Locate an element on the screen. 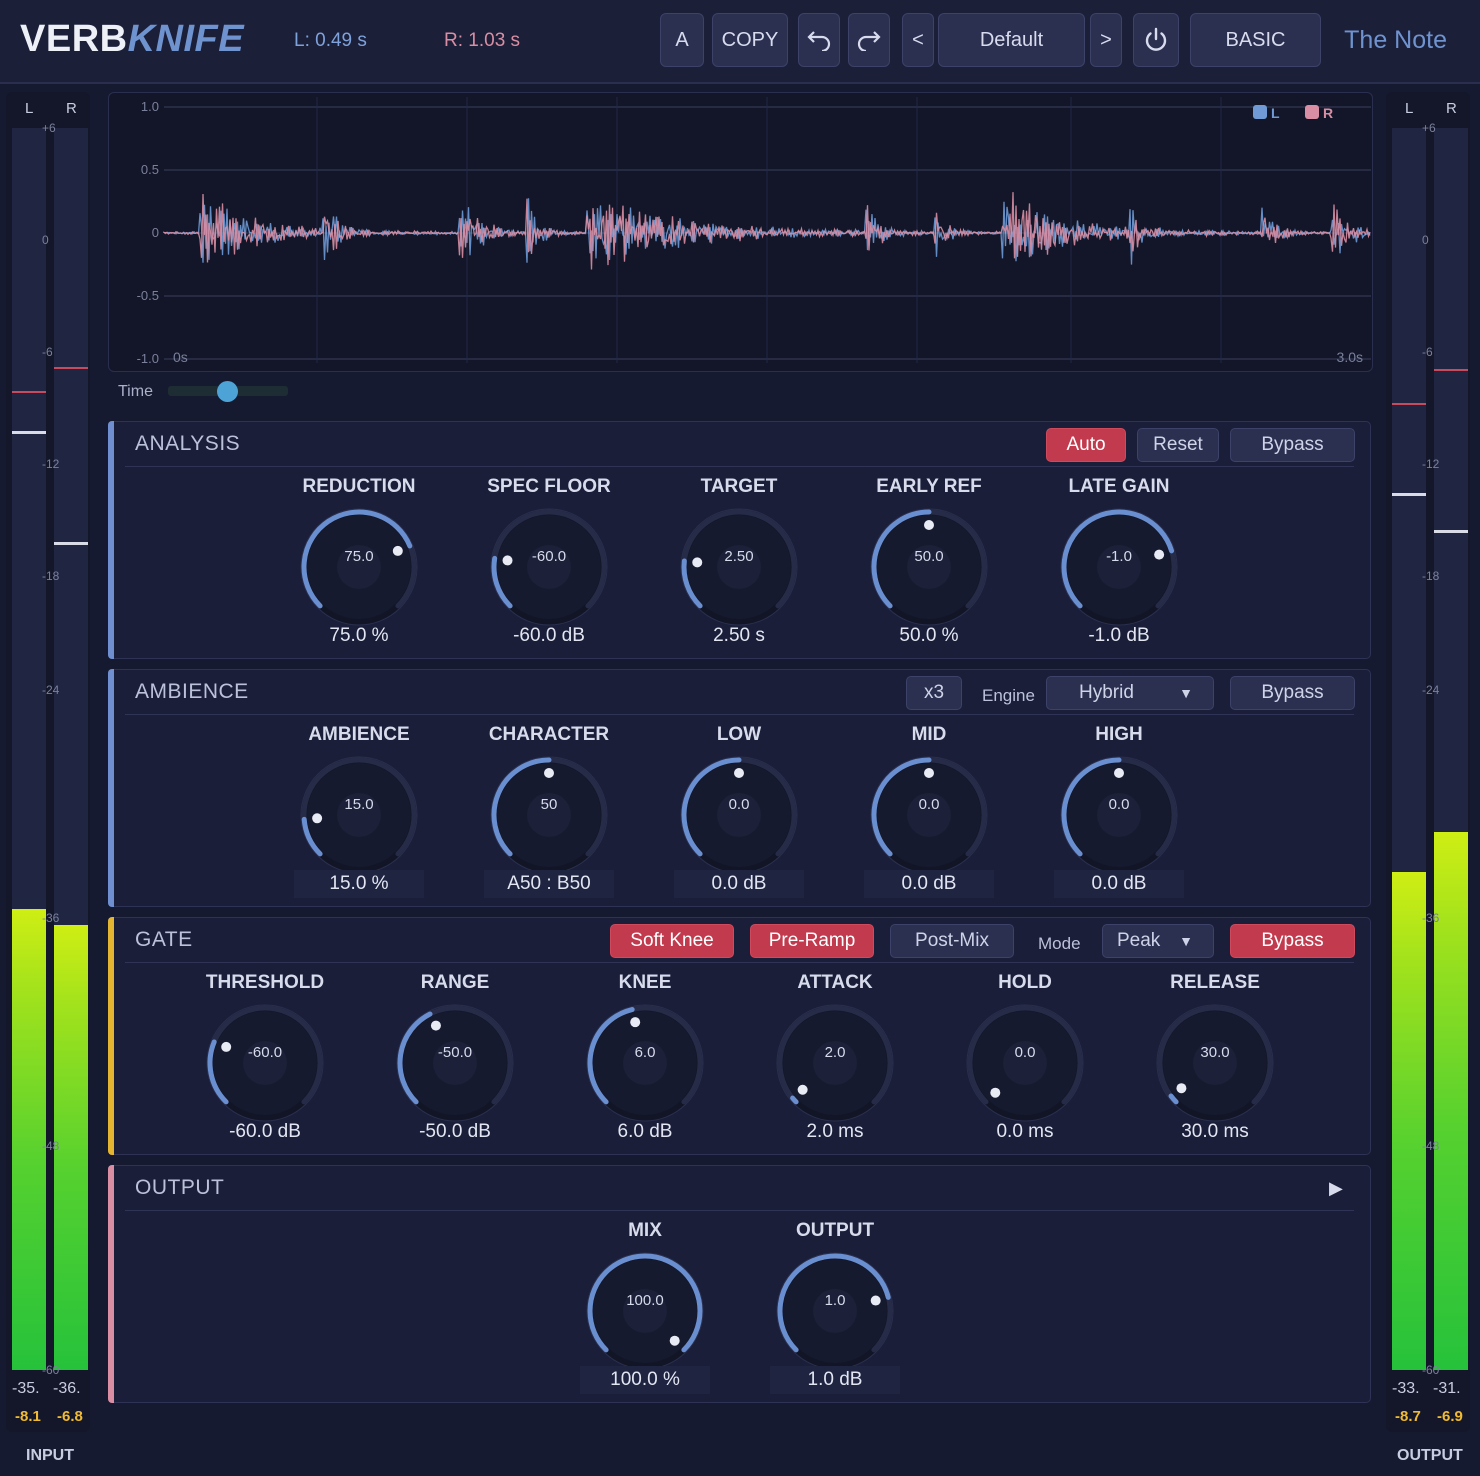 The height and width of the screenshot is (1476, 1480). knob-value: 100.0 % is located at coordinates (645, 1380).